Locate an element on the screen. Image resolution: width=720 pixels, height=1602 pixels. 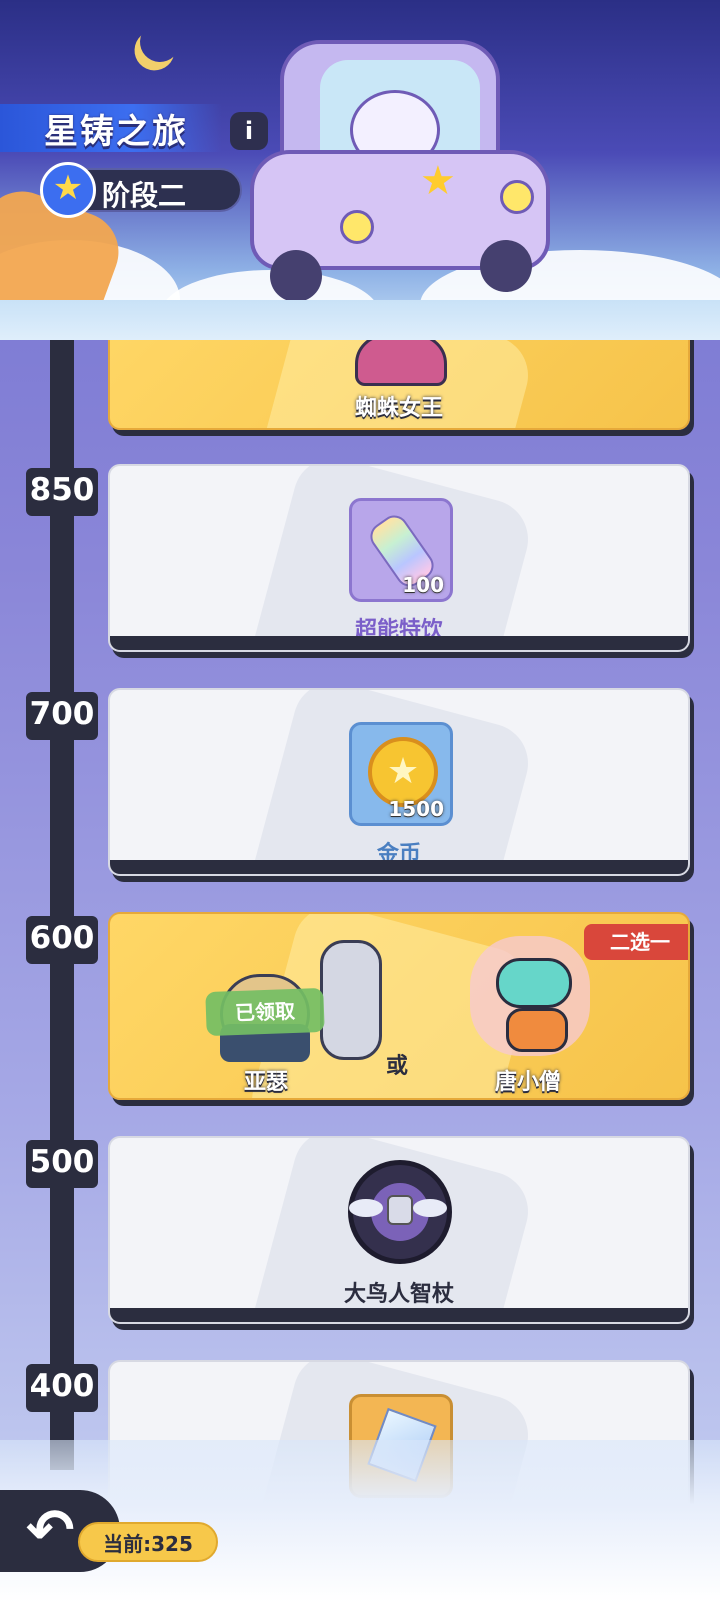
drink-item-icon: 100 is located at coordinates (401, 550).